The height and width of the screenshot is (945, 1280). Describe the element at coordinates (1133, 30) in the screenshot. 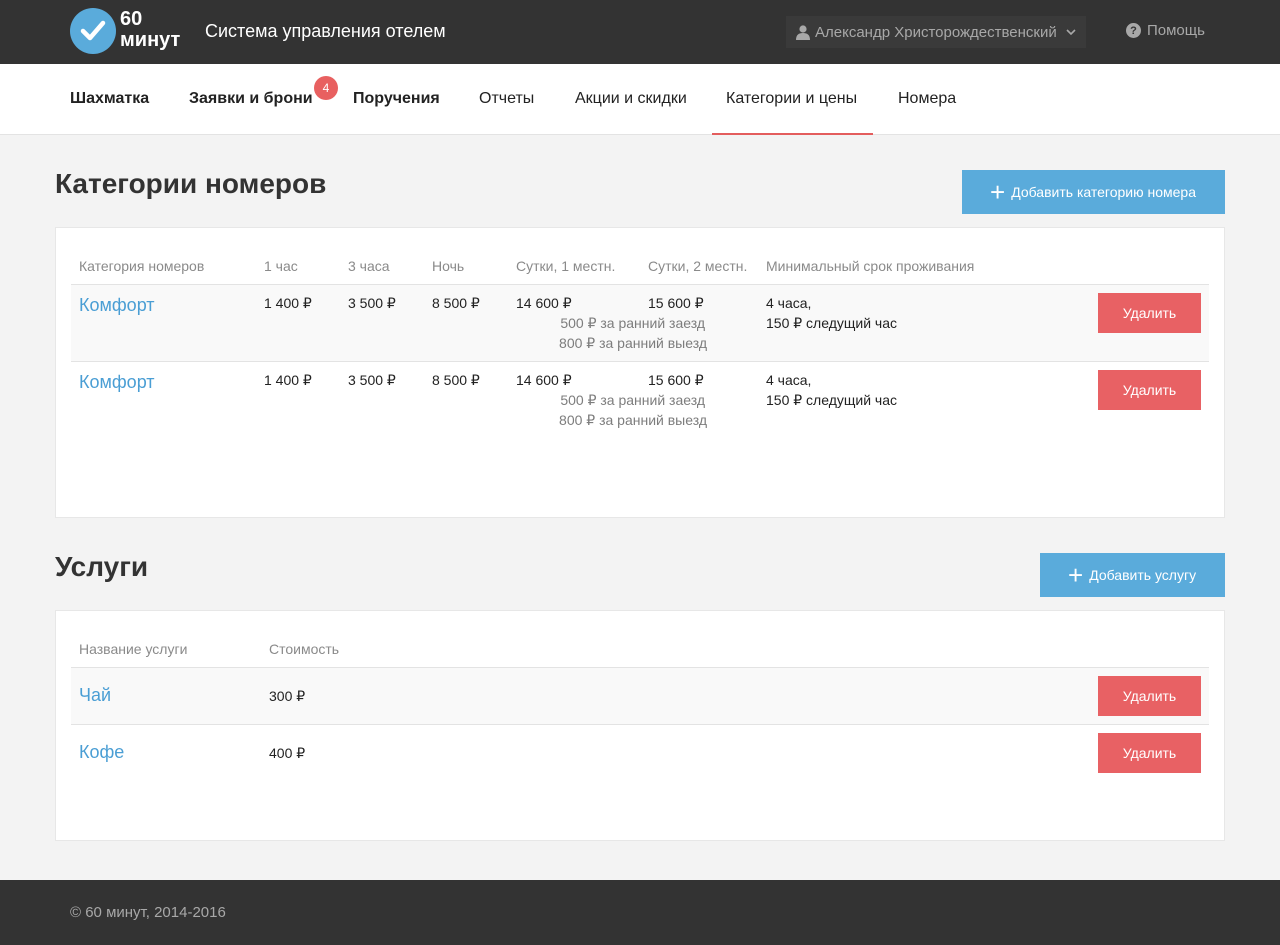

I see `help-icon: ?` at that location.